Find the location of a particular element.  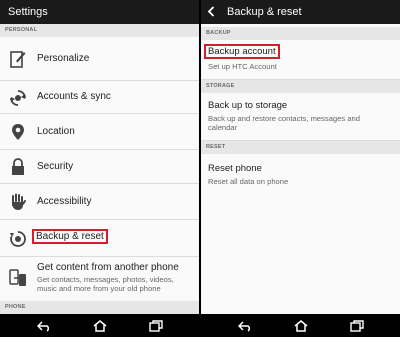

settings-item-accessibility: Accessibility is located at coordinates (99, 202).